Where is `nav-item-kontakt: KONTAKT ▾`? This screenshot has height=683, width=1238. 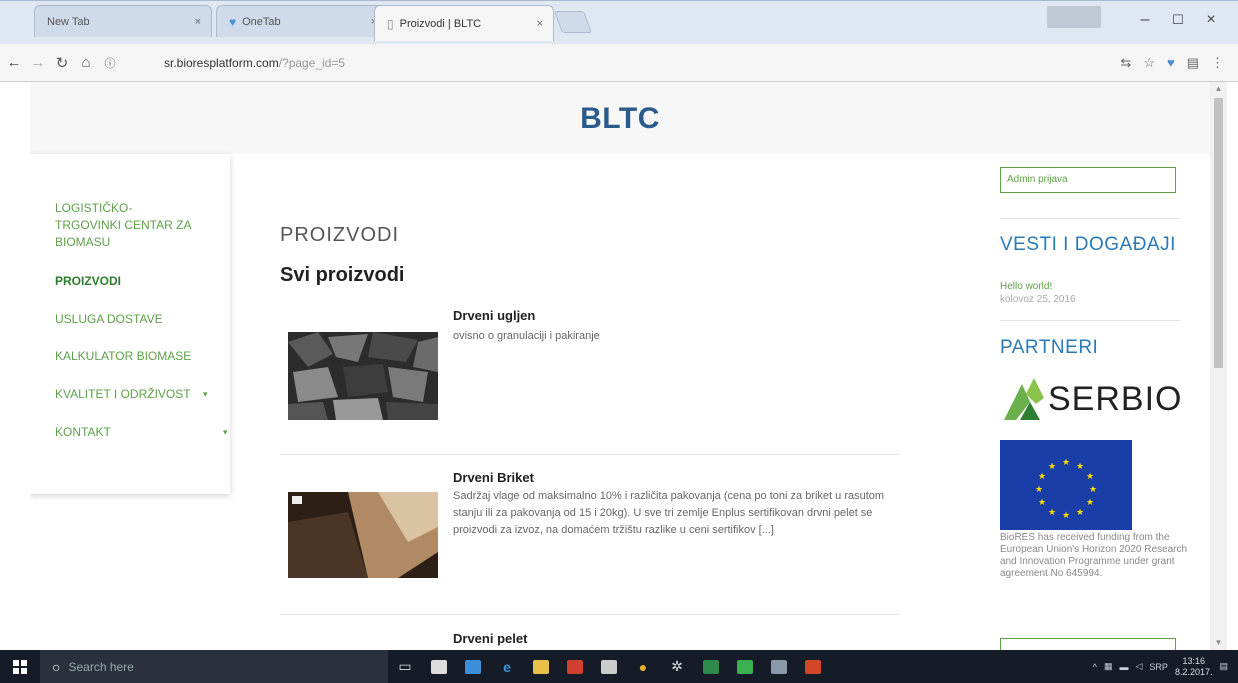
nav-item-kontakt: KONTAKT ▾ is located at coordinates (145, 432).